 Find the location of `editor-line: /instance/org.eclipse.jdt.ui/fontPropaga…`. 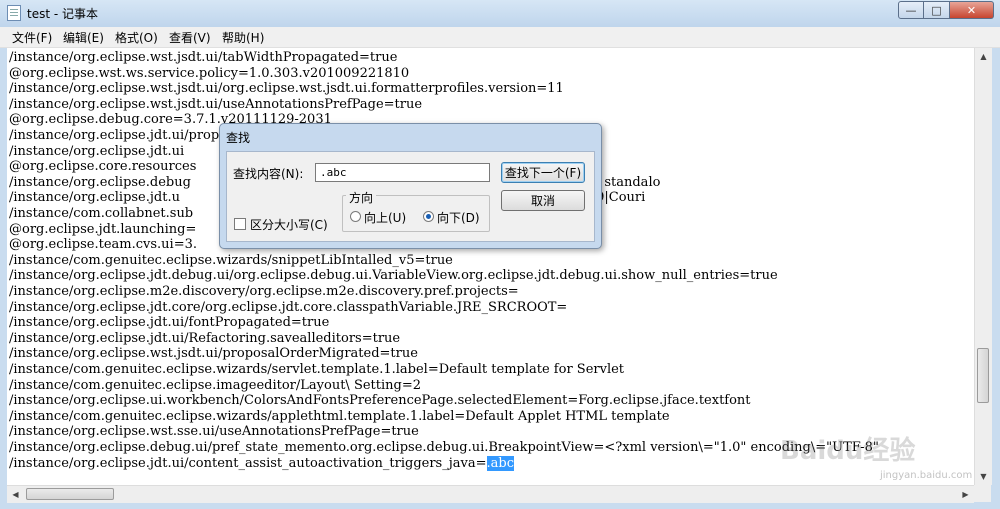

editor-line: /instance/org.eclipse.jdt.ui/fontPropaga… is located at coordinates (169, 323).